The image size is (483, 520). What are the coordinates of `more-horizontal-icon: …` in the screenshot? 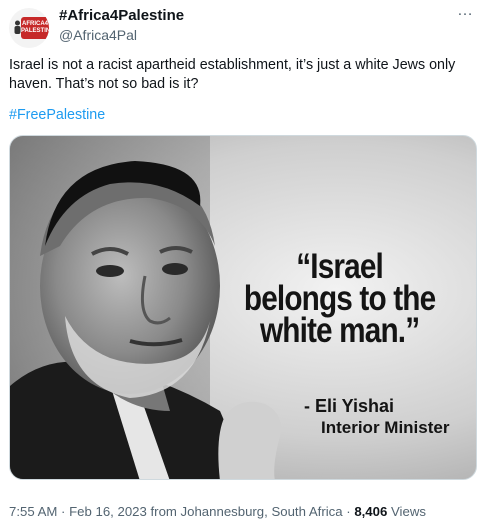 It's located at (465, 13).